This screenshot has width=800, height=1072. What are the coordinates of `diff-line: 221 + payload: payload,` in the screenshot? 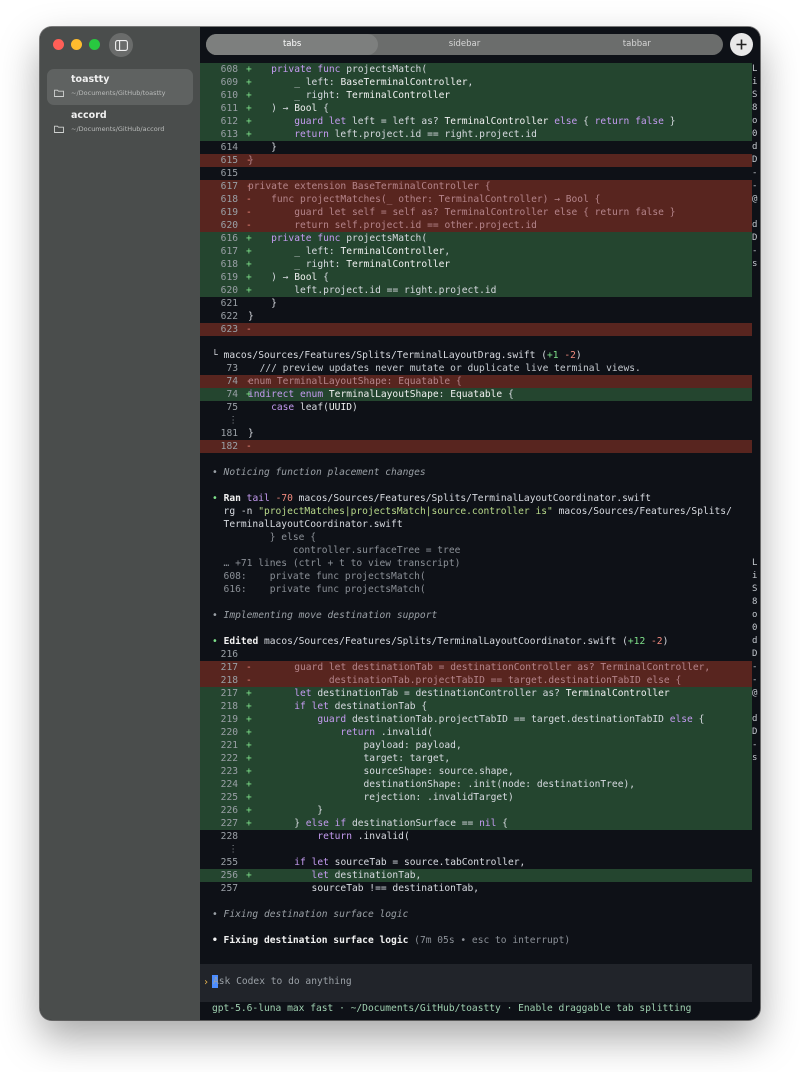 It's located at (476, 745).